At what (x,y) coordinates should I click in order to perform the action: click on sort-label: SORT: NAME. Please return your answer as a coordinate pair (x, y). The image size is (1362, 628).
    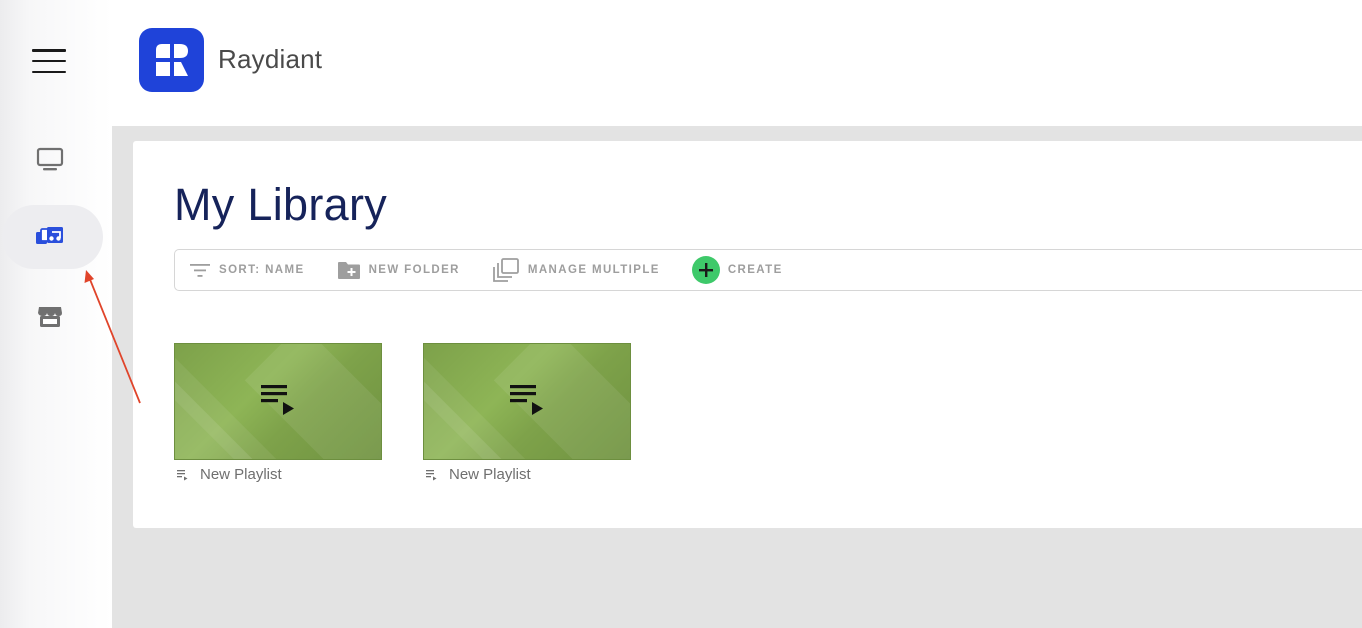
    Looking at the image, I should click on (262, 270).